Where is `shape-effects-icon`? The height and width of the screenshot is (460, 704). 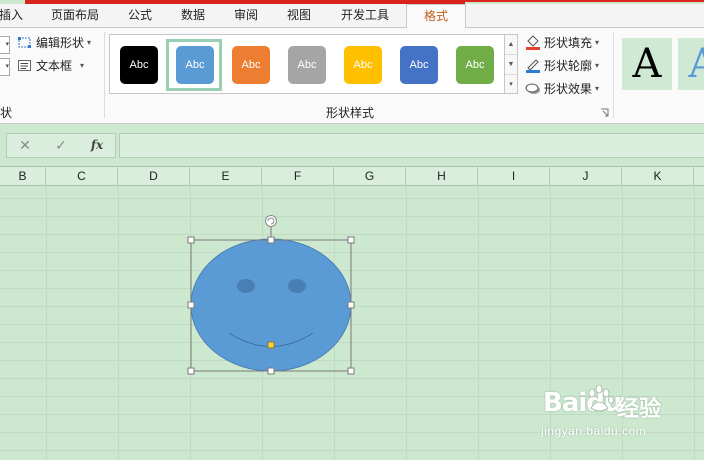
shape-effects-icon is located at coordinates (532, 88).